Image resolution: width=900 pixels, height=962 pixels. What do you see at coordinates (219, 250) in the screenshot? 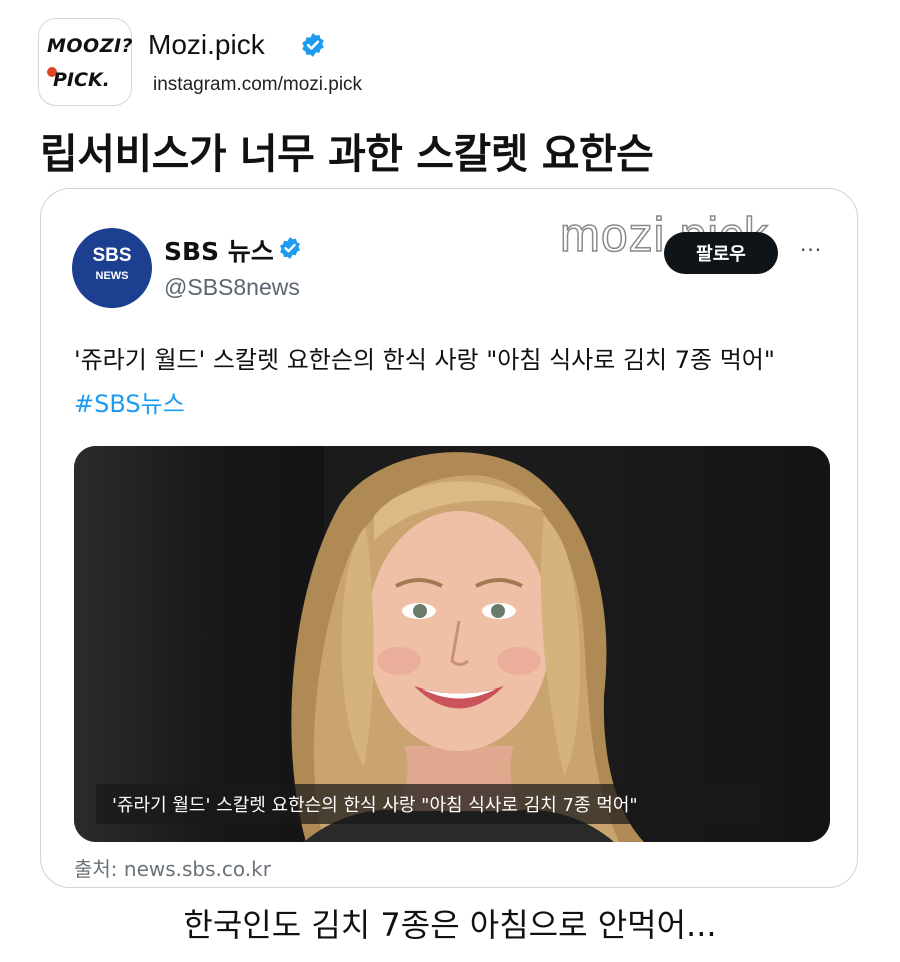
I see `tweet-author-name: SBS 뉴스` at bounding box center [219, 250].